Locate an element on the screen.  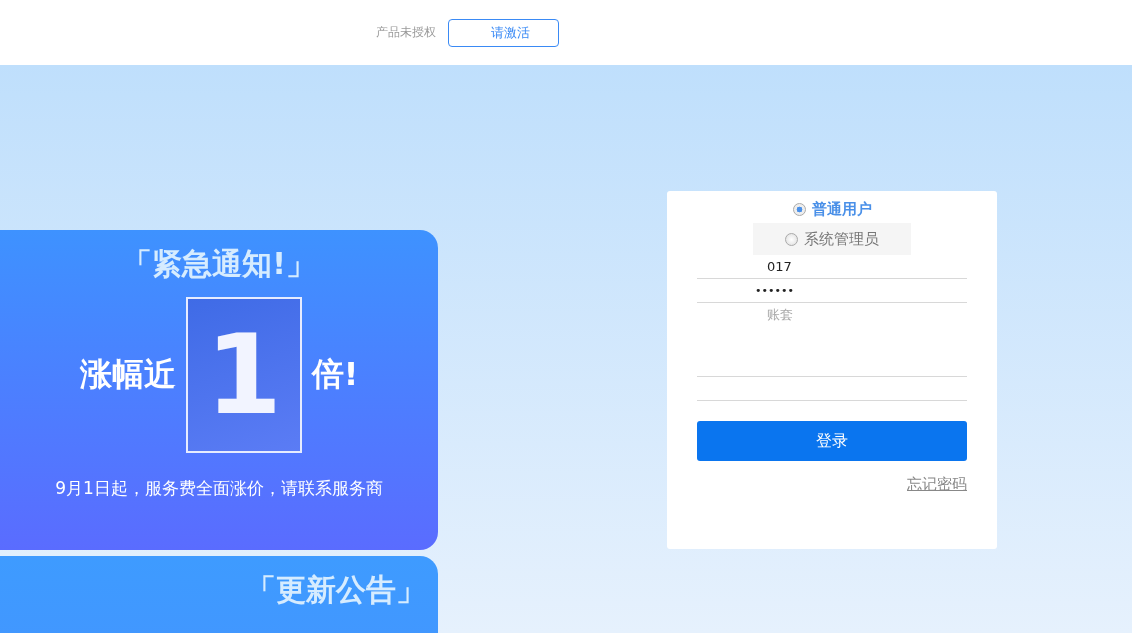
login-button: 登录 is located at coordinates (832, 441).